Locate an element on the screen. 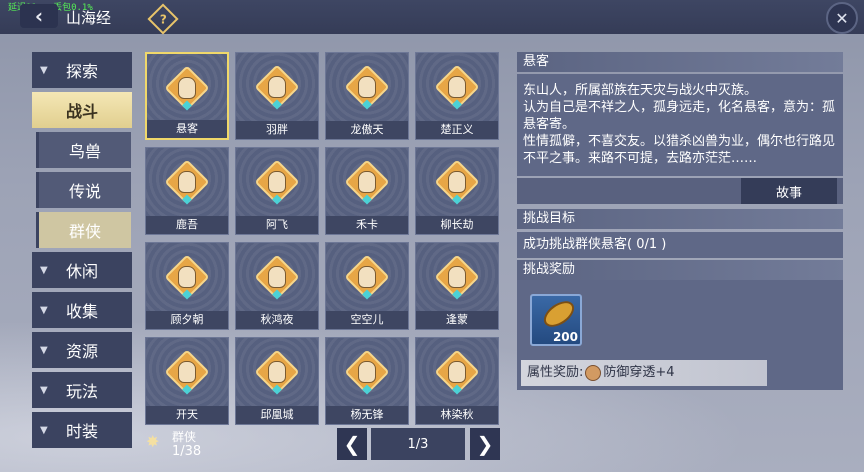 This screenshot has width=864, height=472. reward-item-slot: 200 is located at coordinates (556, 320).